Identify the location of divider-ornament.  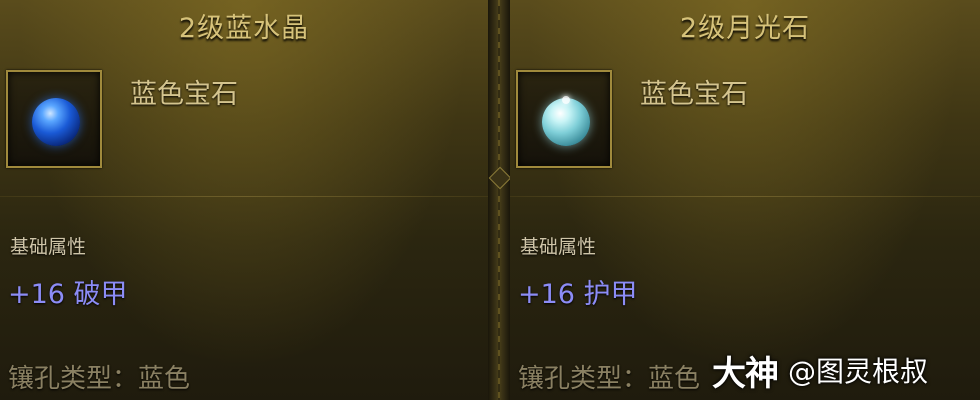
(500, 178).